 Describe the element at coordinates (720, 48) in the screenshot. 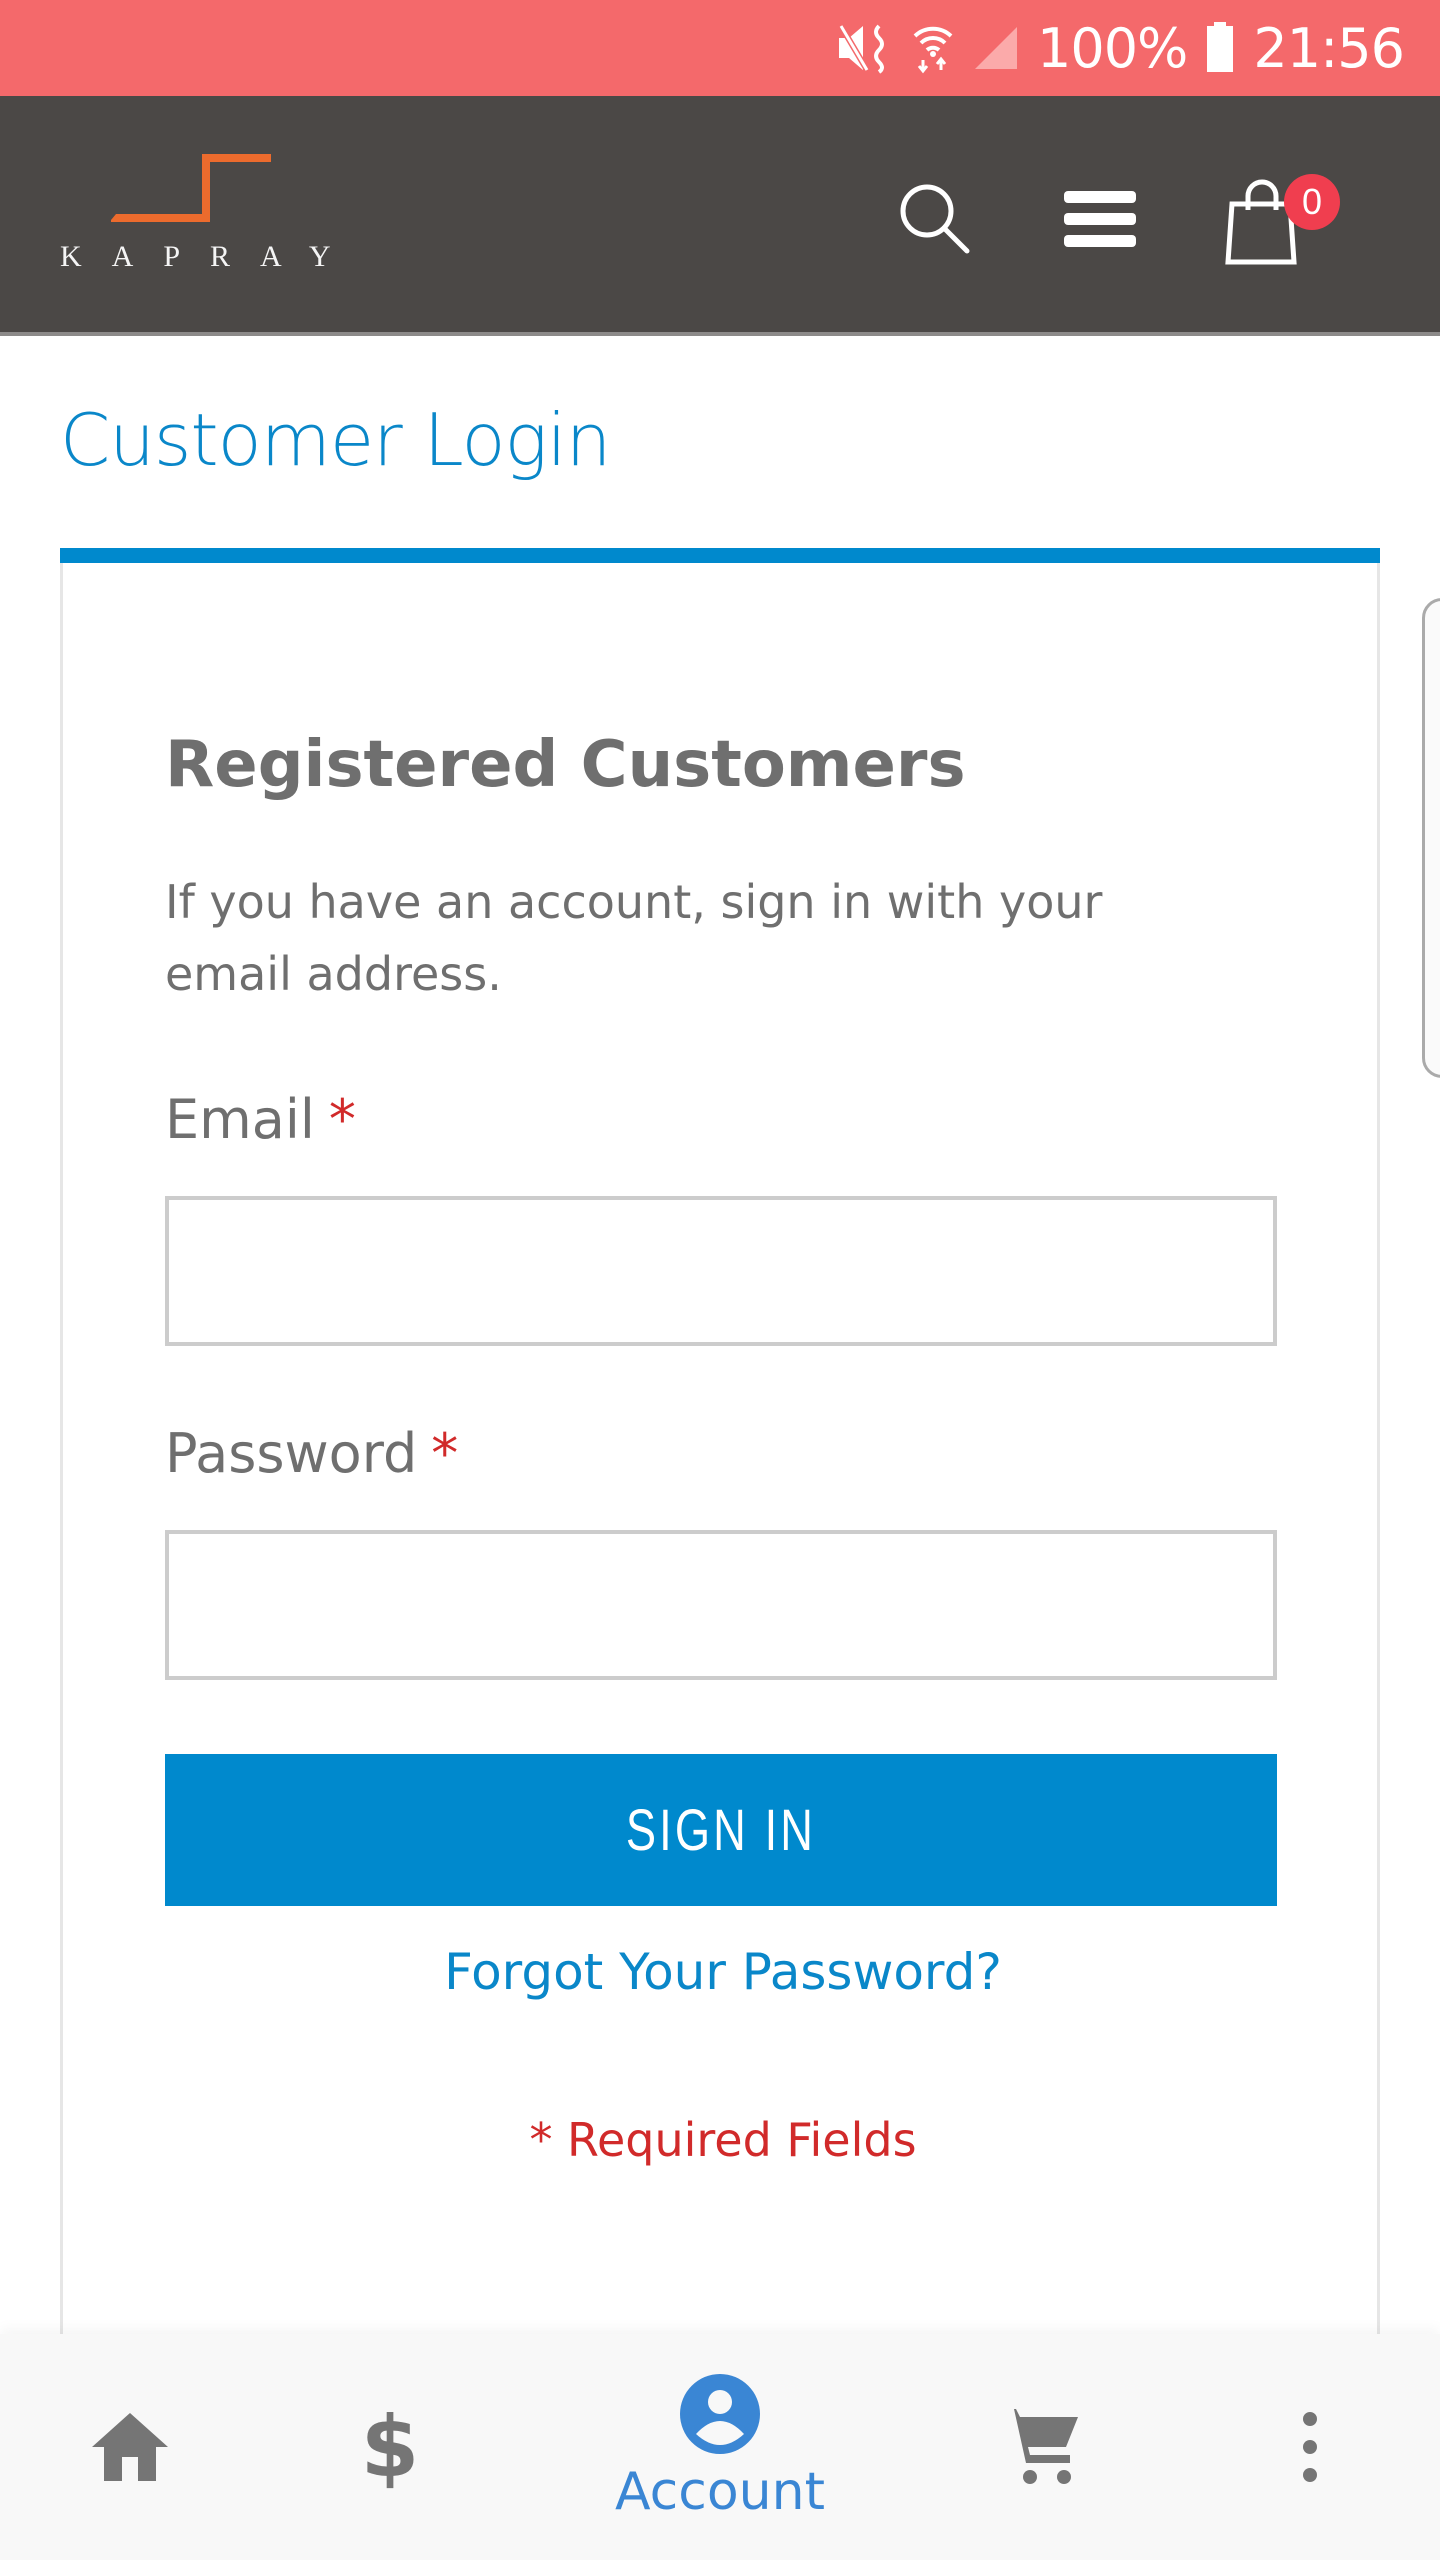

I see `status-bar: 100% 21:56` at that location.